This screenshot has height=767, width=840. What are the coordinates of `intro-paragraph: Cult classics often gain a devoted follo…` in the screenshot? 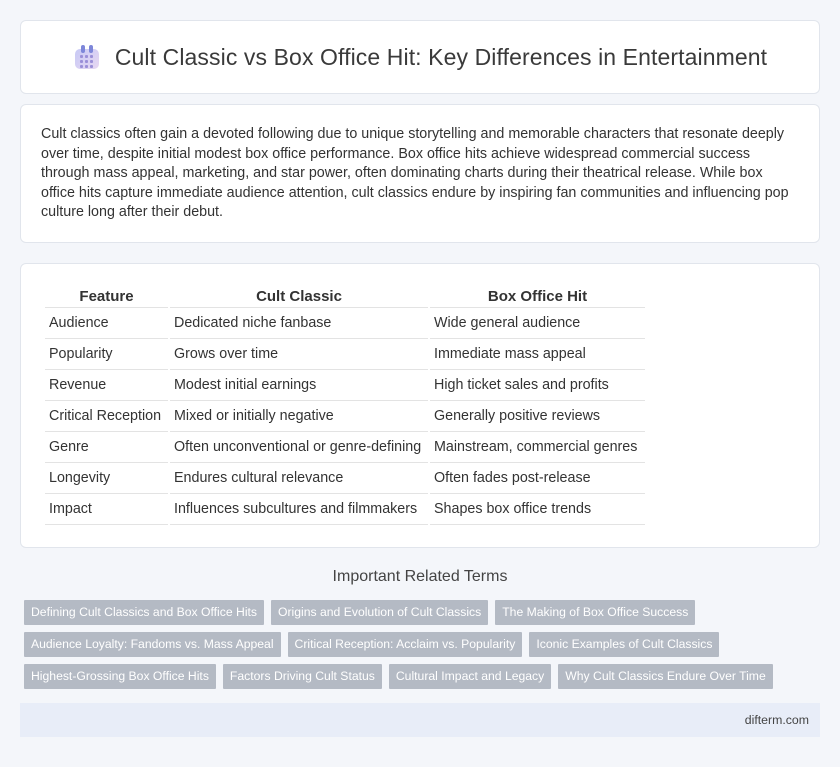 It's located at (415, 173).